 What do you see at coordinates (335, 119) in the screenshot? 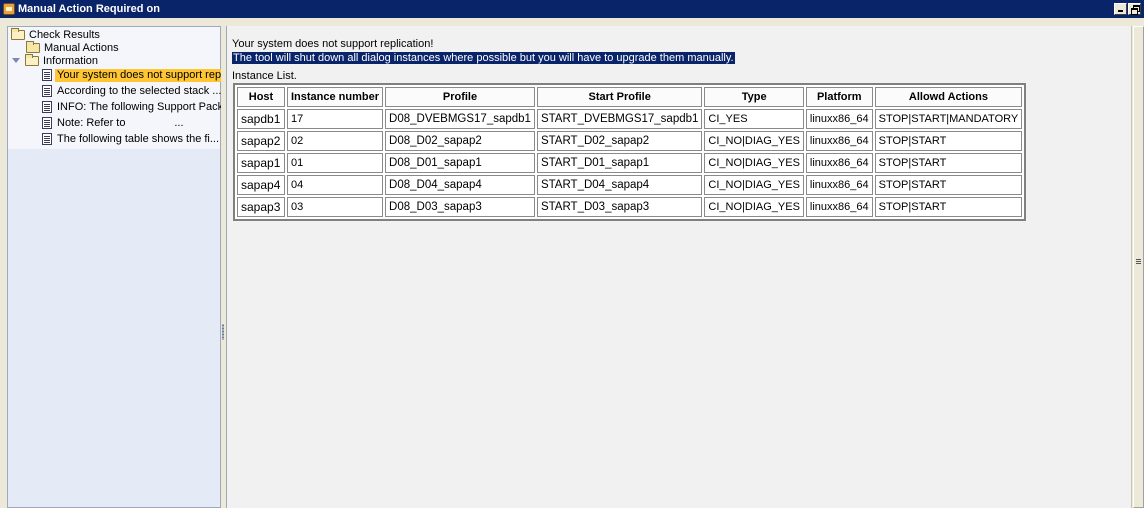
I see `cell-instance-number: 17` at bounding box center [335, 119].